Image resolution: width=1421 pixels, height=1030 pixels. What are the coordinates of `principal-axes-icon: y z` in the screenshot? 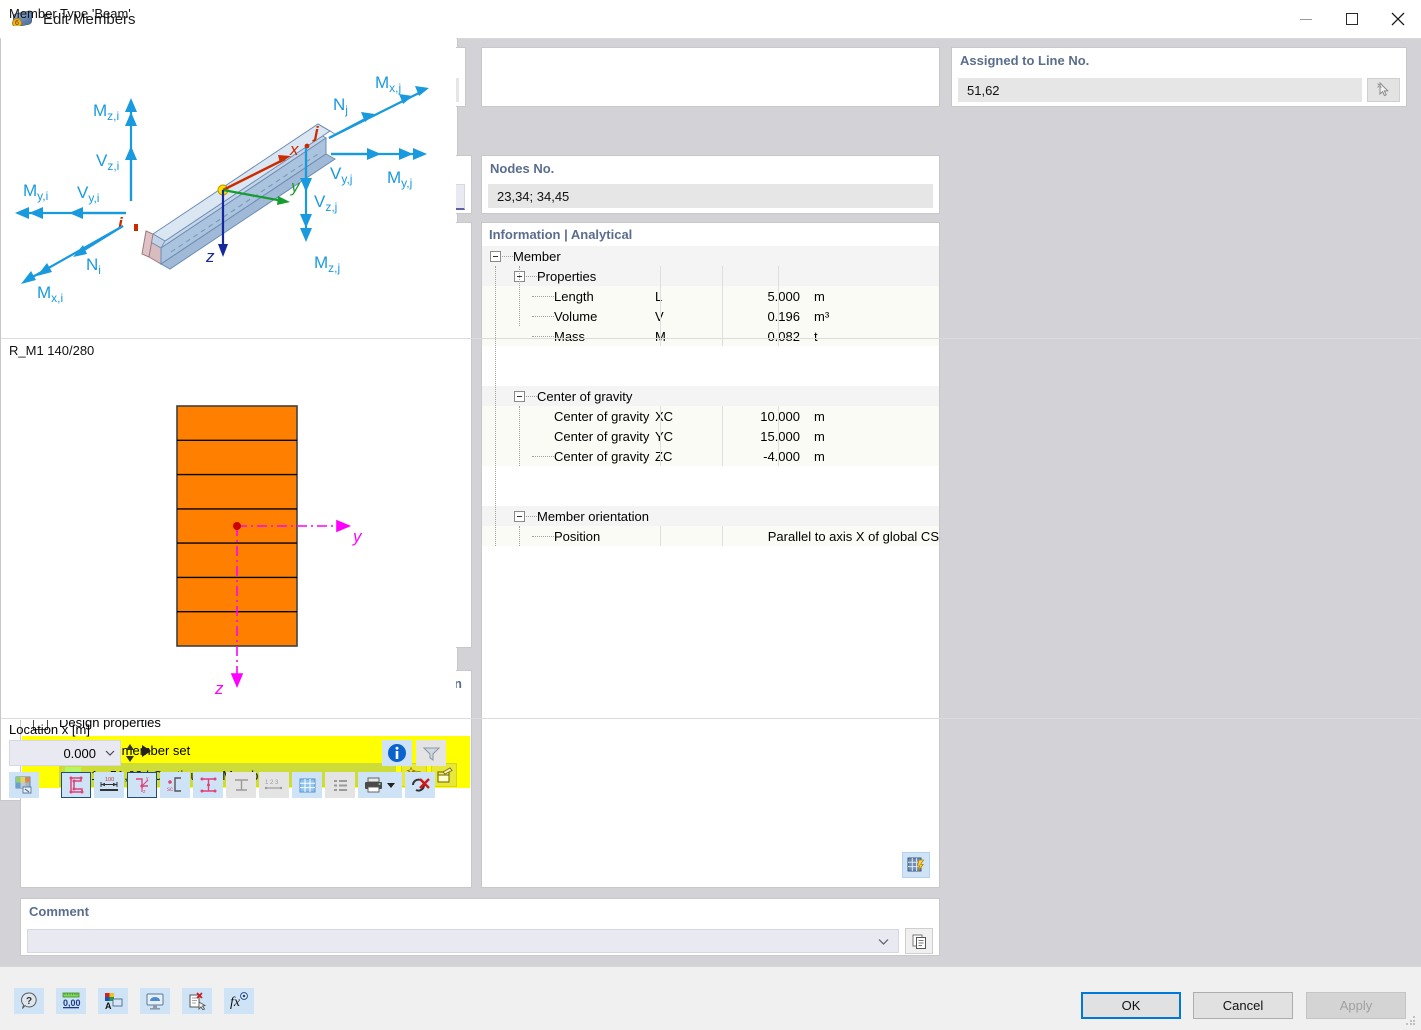 It's located at (142, 785).